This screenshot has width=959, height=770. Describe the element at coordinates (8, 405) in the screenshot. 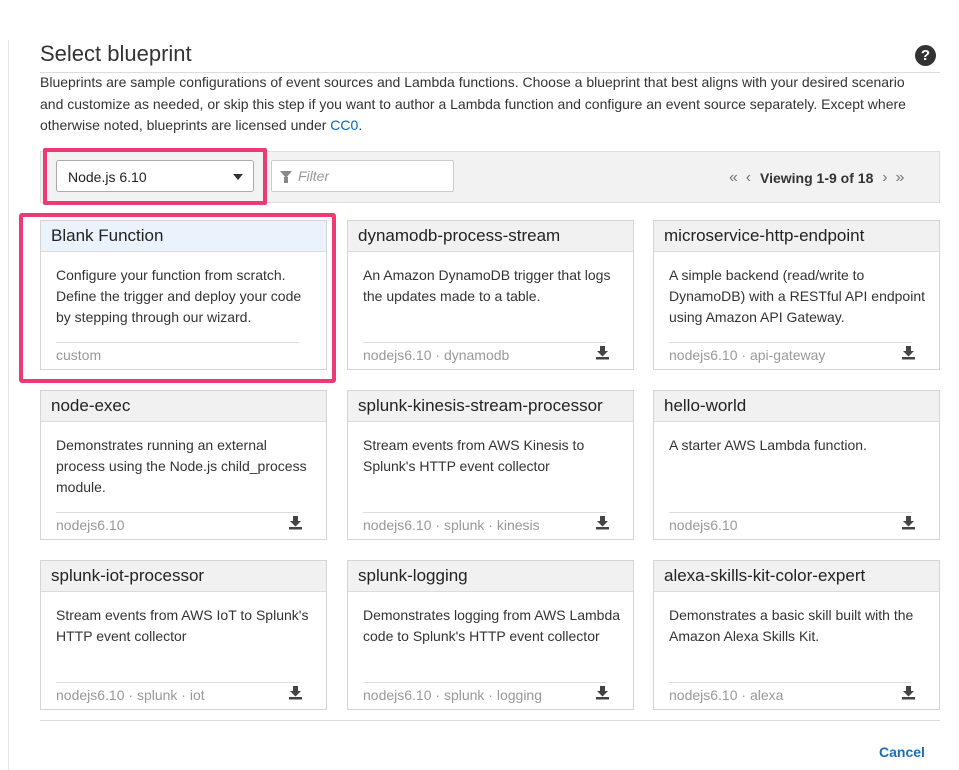

I see `left-divider` at that location.